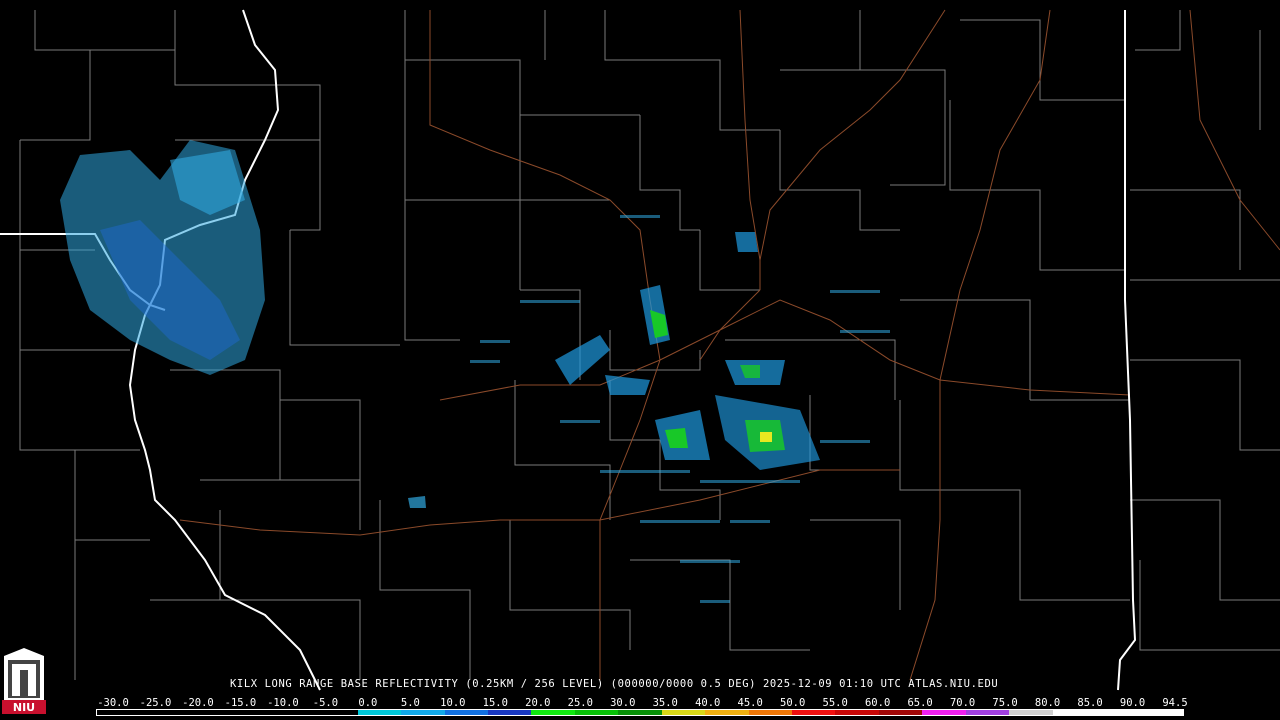  Describe the element at coordinates (283, 703) in the screenshot. I see `legend-tick-label: -10.0` at that location.